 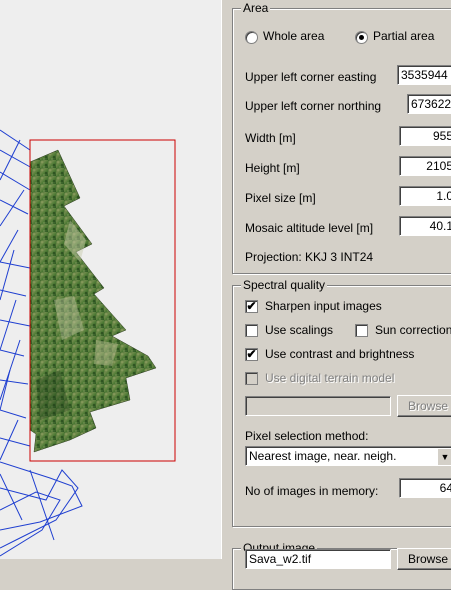 What do you see at coordinates (251, 306) in the screenshot?
I see `sharpen-checkbox: ✔` at bounding box center [251, 306].